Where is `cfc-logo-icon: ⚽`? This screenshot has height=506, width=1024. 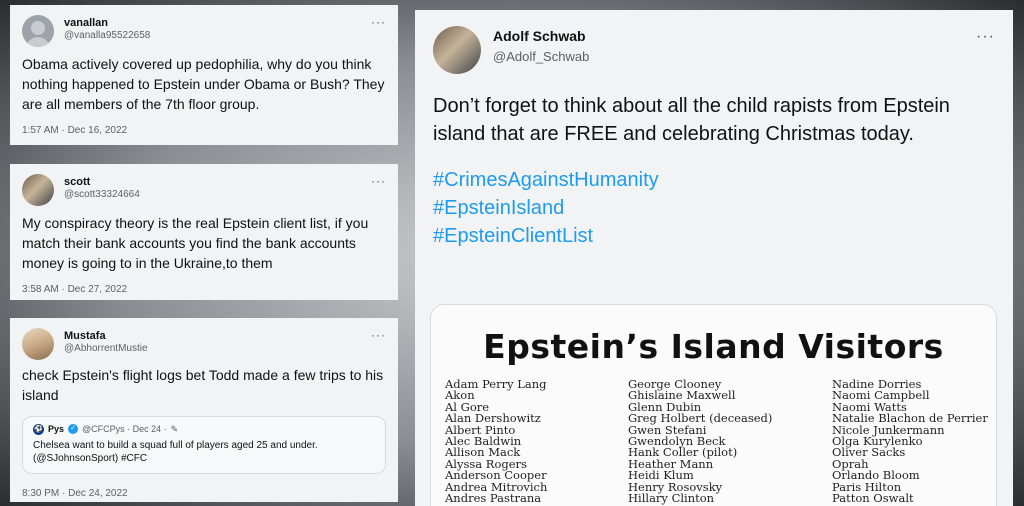 cfc-logo-icon: ⚽ is located at coordinates (38, 429).